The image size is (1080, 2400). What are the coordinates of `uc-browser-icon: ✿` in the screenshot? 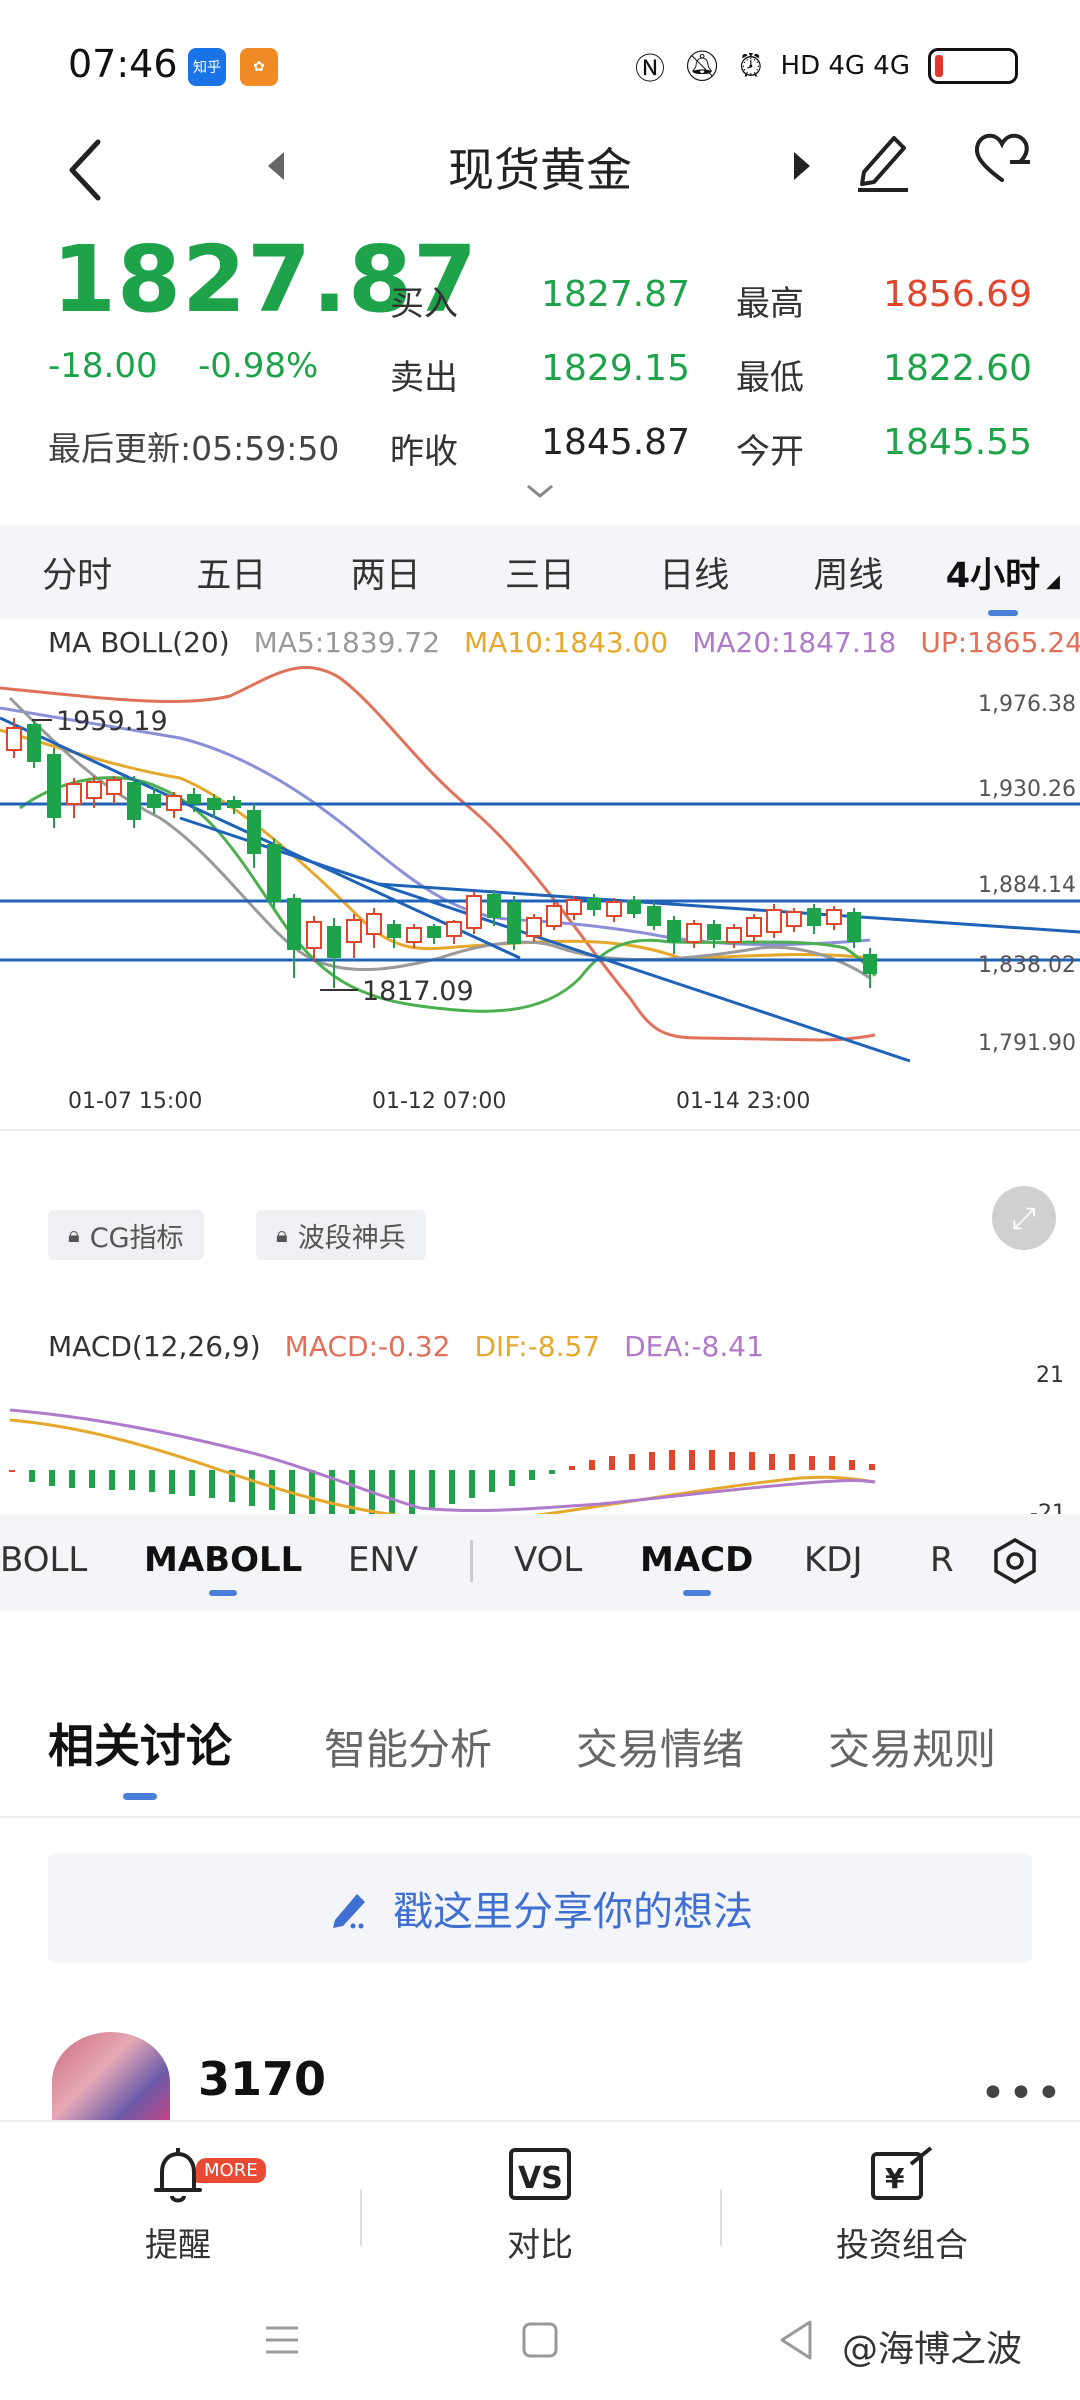 It's located at (259, 67).